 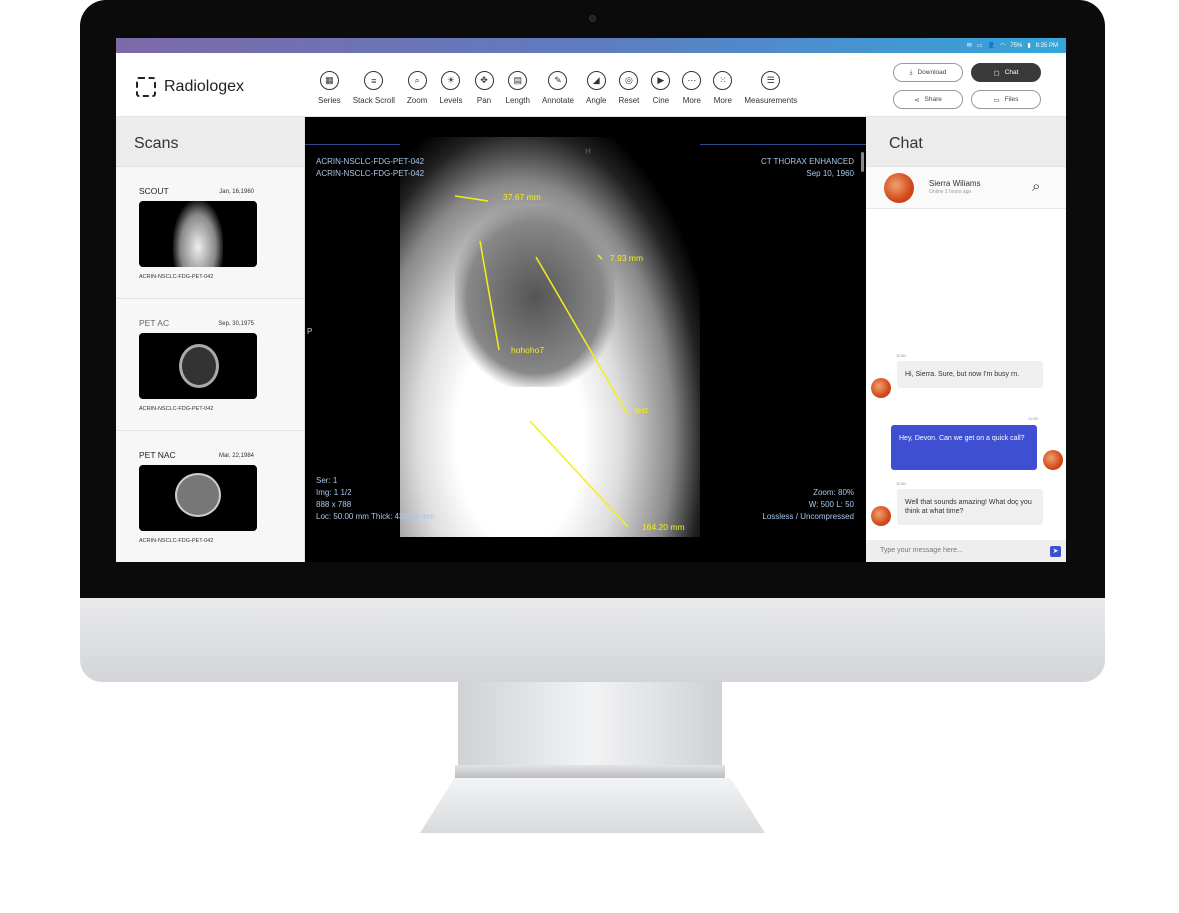 What do you see at coordinates (691, 88) in the screenshot?
I see `tool-more: ⋯ More` at bounding box center [691, 88].